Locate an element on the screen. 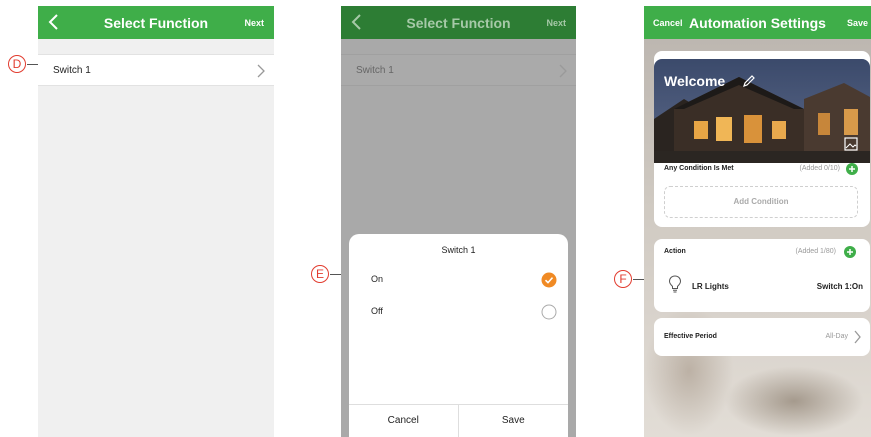 The height and width of the screenshot is (437, 871). sheet-buttons: Cancel Save is located at coordinates (458, 420).